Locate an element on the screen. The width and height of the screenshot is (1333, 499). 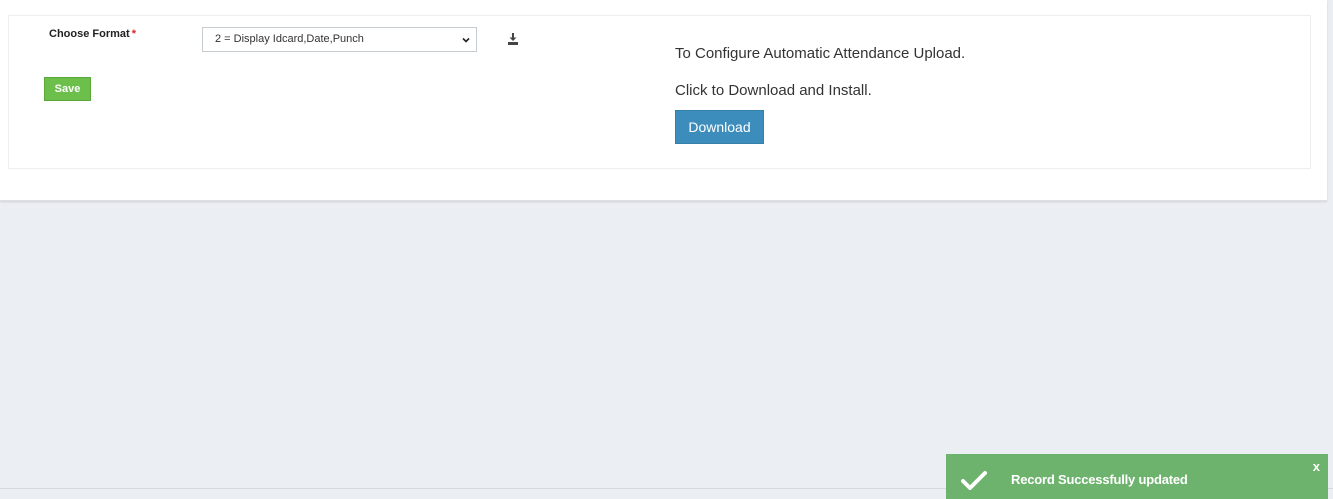
format-select: 2 = Display Idcard,Date,Punch is located at coordinates (339, 39).